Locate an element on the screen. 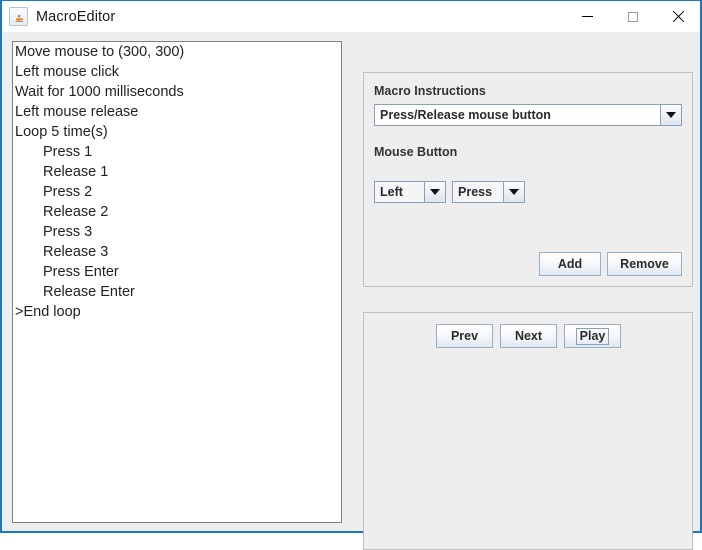  window-title: MacroEditor is located at coordinates (76, 16).